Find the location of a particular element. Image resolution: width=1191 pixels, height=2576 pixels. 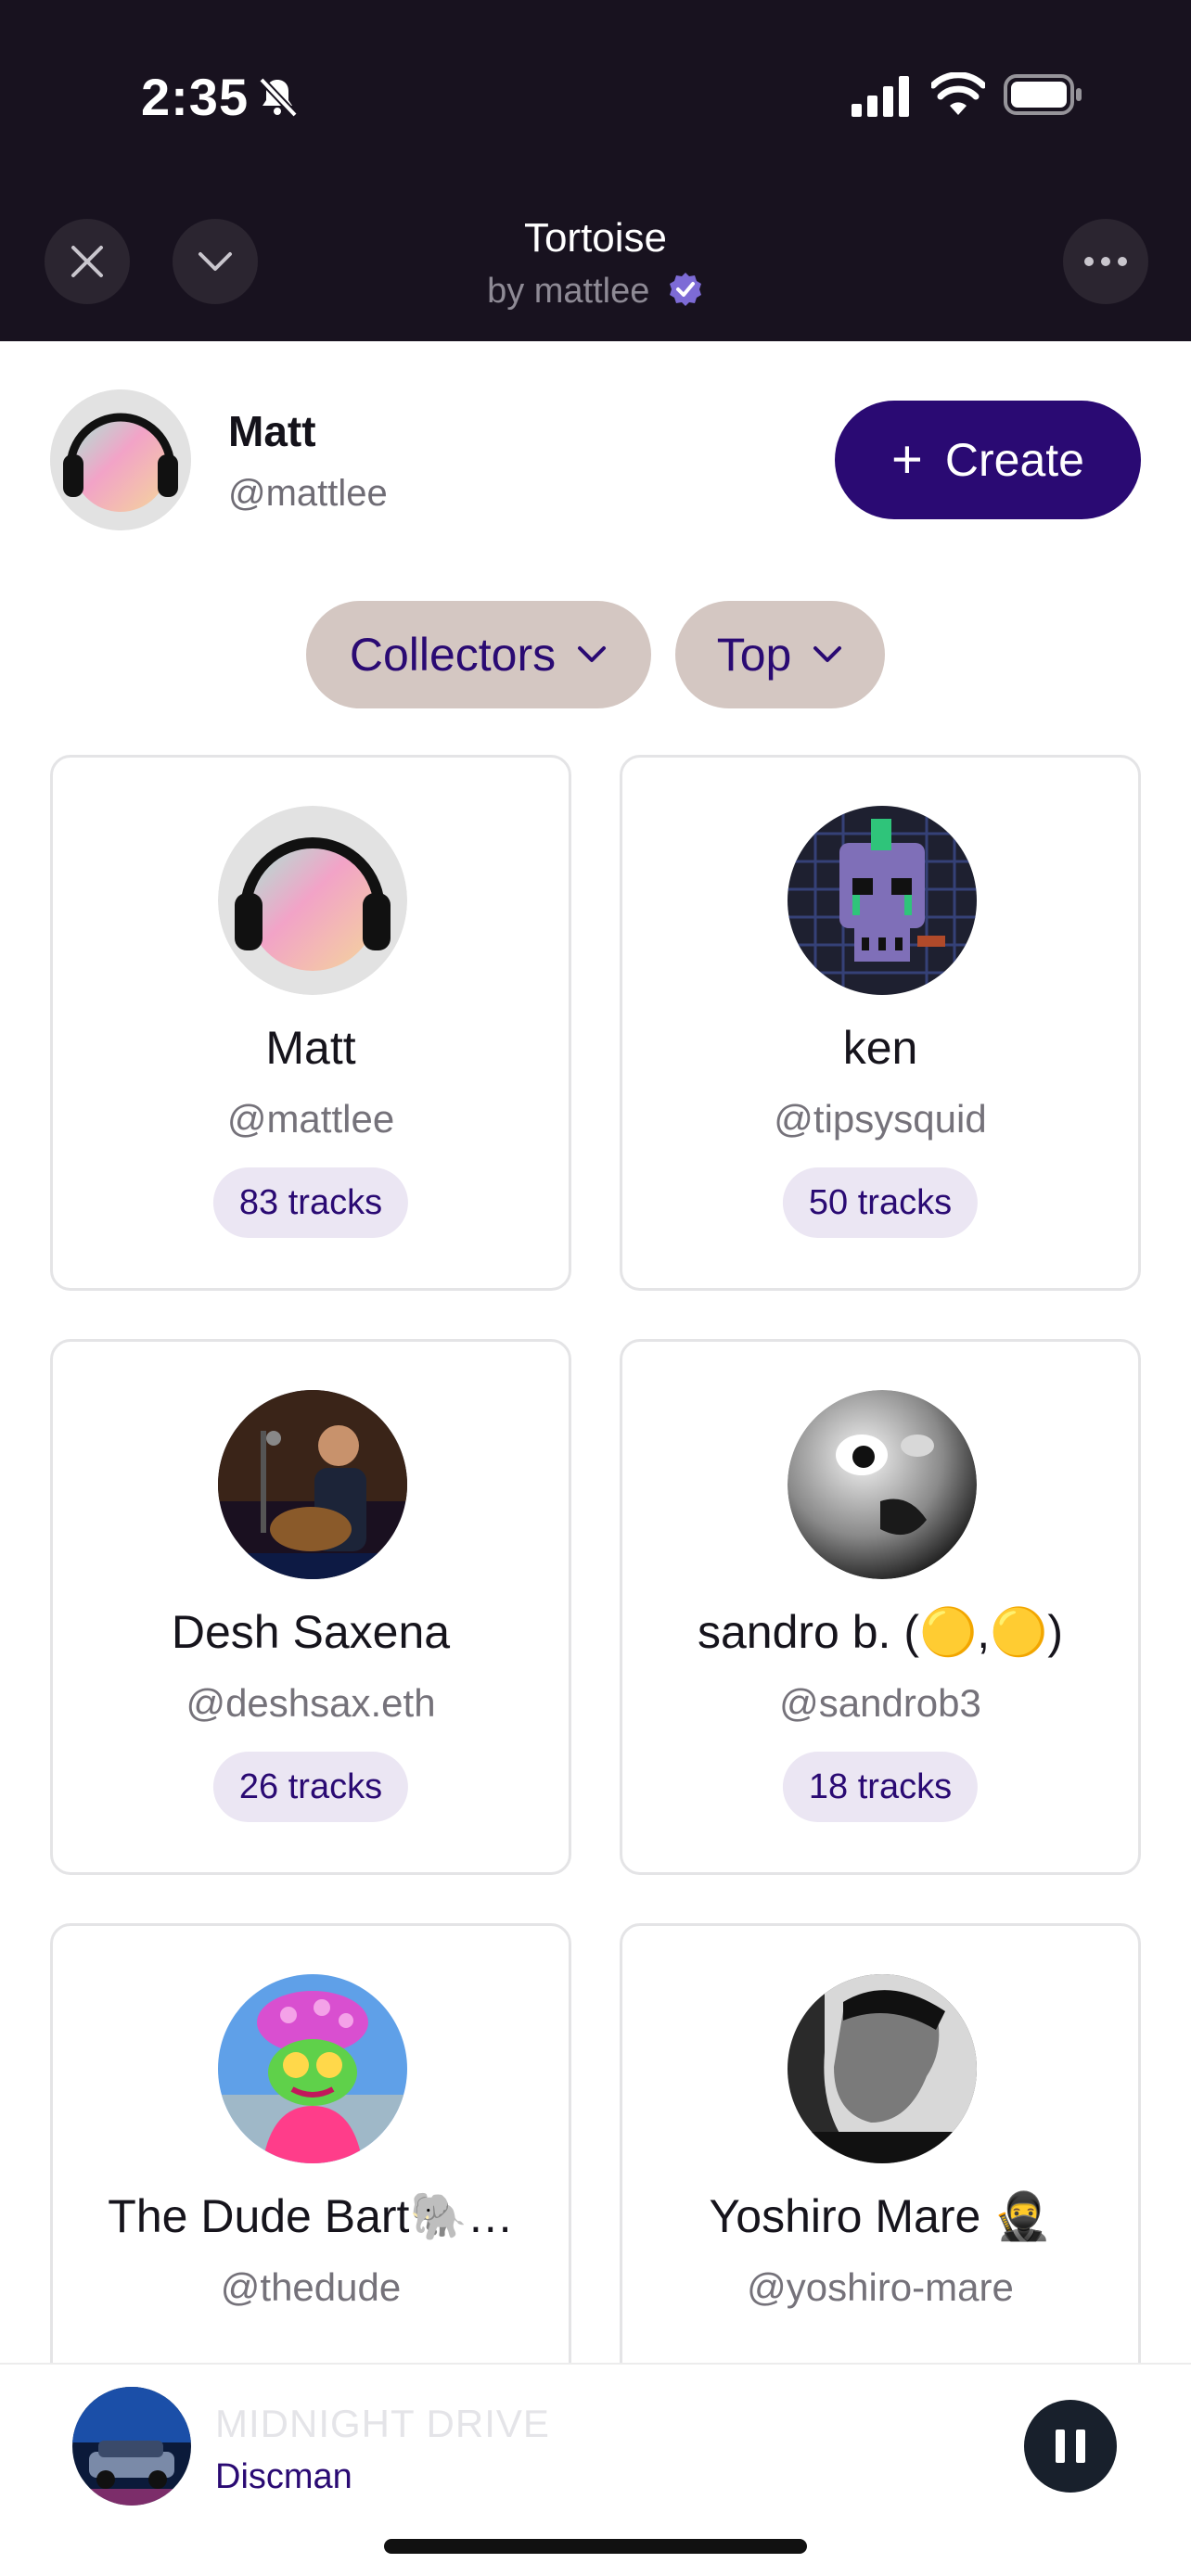

collector-handle: @thedude is located at coordinates (311, 2287).